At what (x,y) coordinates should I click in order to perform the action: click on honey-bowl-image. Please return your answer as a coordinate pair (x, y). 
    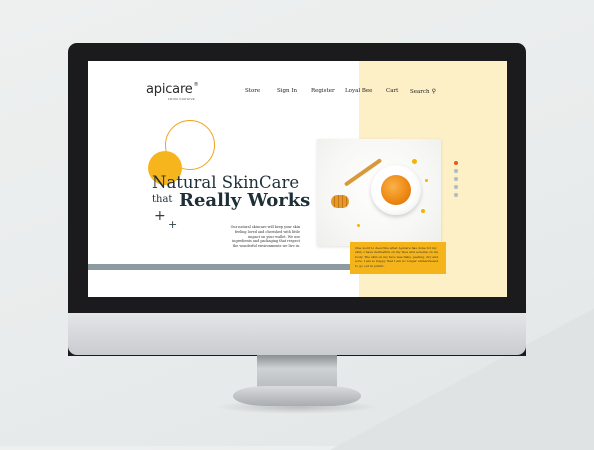
    Looking at the image, I should click on (379, 192).